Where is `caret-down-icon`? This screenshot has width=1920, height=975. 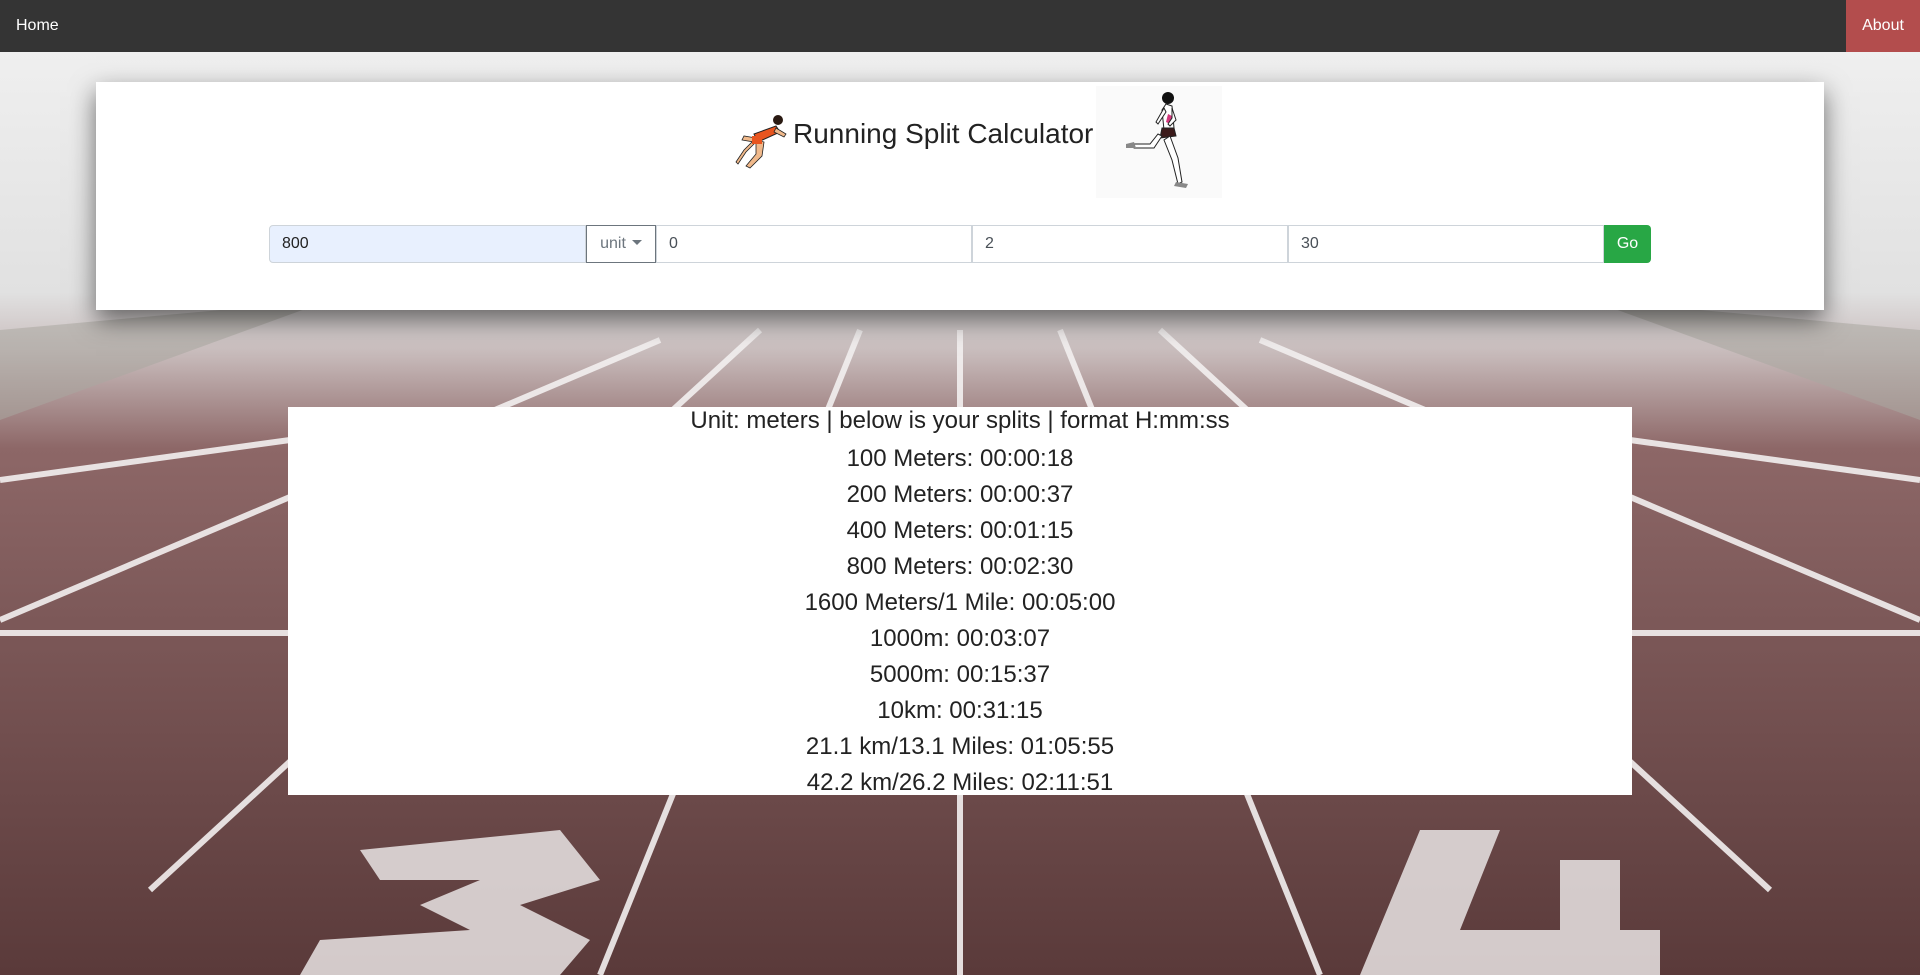 caret-down-icon is located at coordinates (636, 242).